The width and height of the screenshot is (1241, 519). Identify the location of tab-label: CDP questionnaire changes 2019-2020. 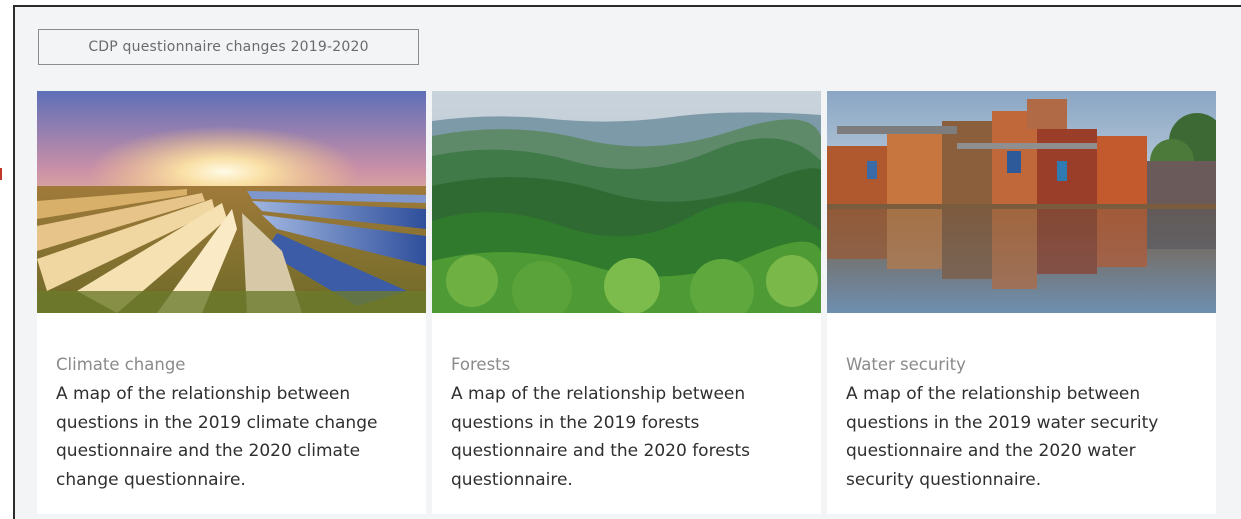
(228, 47).